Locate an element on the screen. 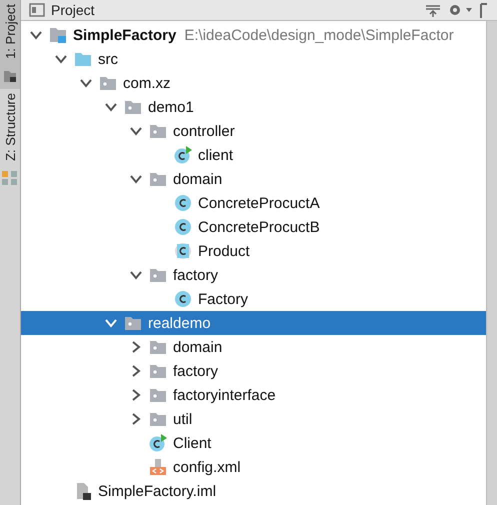 This screenshot has width=497, height=505. tree-row: Factory is located at coordinates (253, 299).